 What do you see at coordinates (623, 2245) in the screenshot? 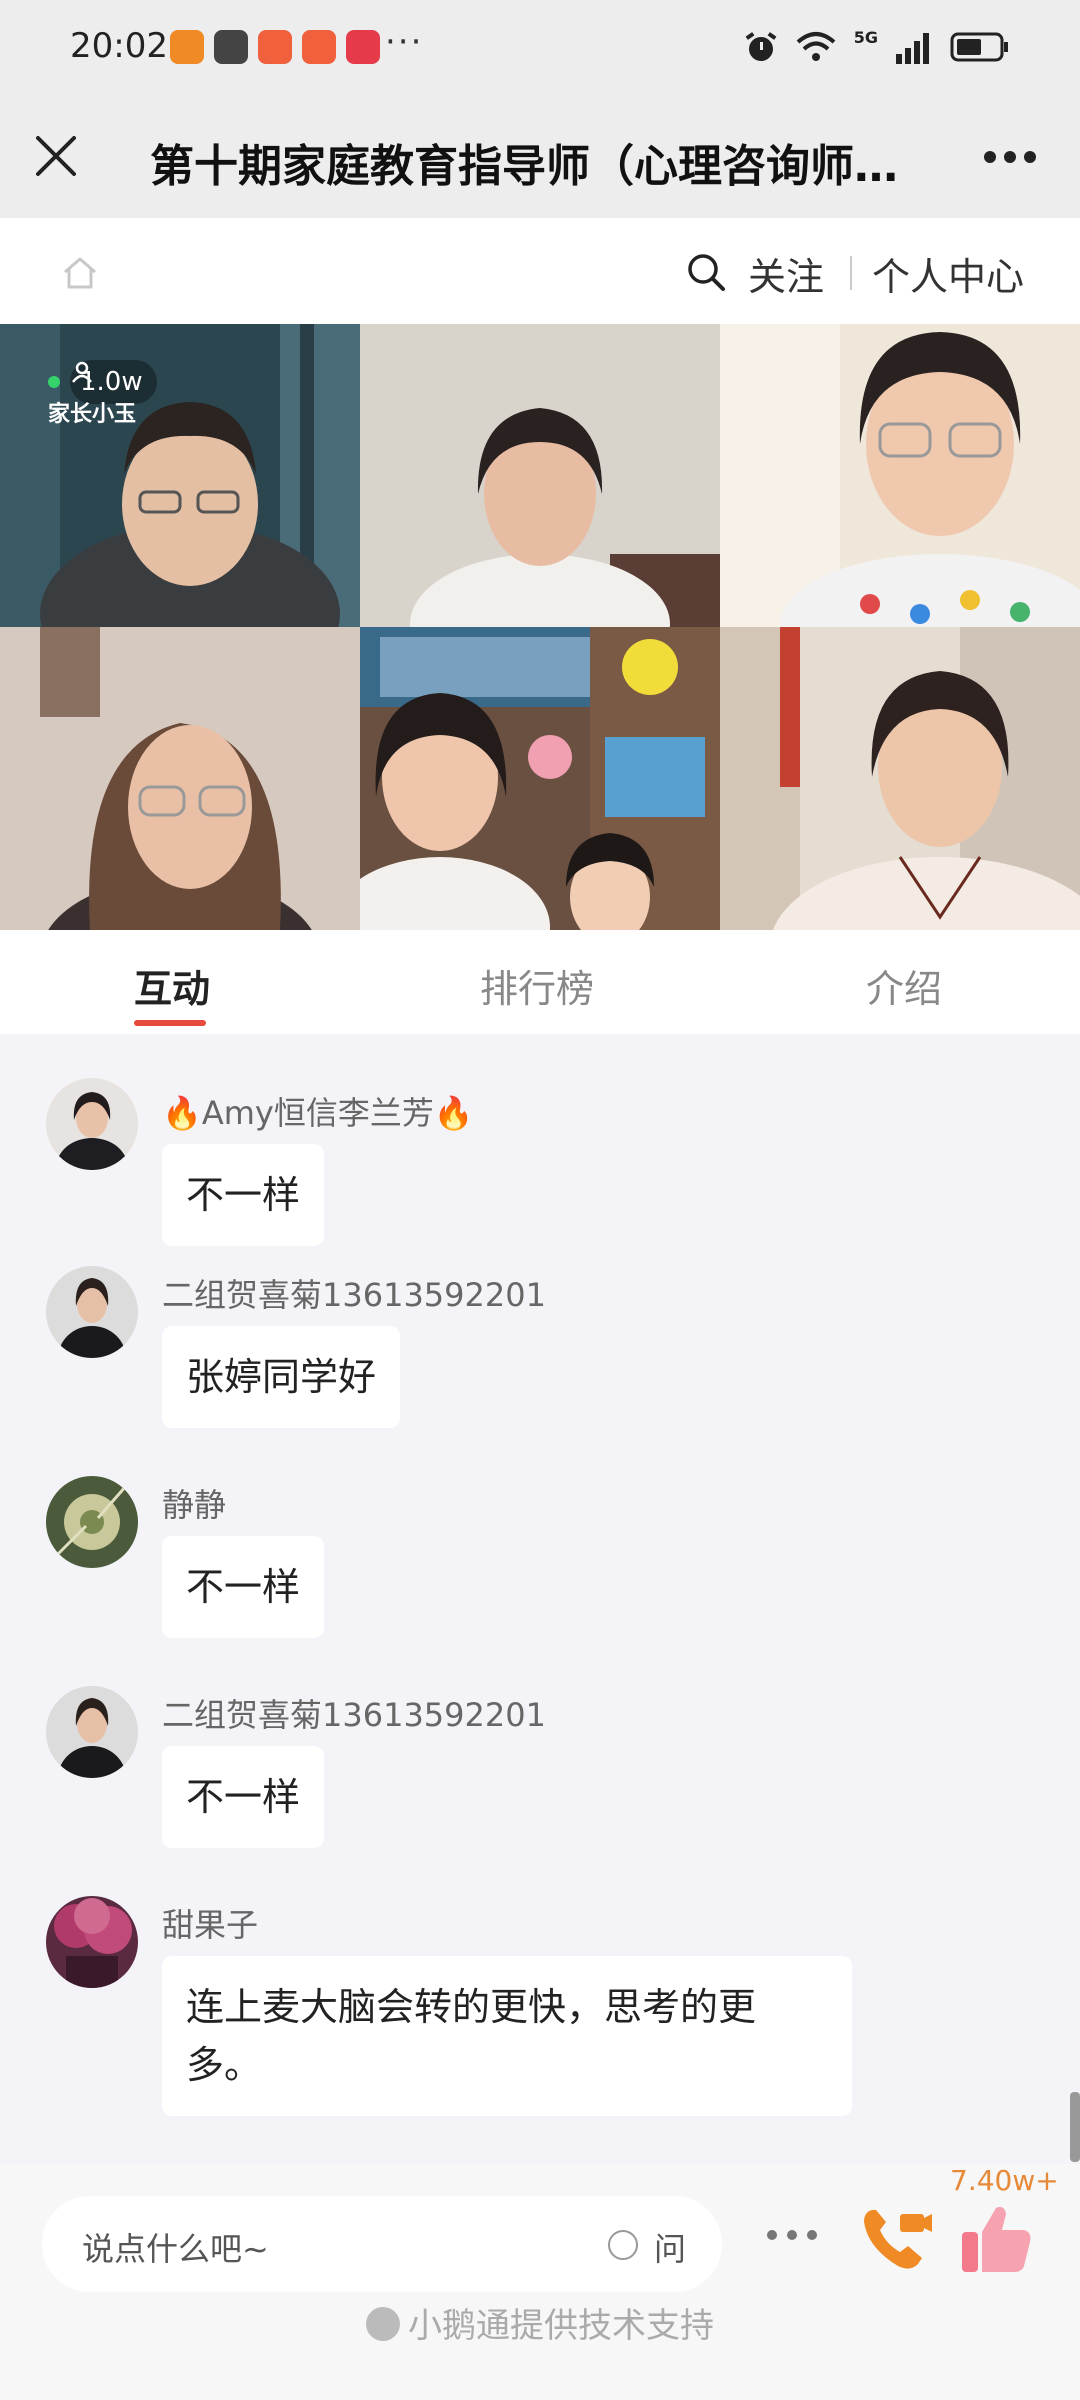
I see `ask-question-radio` at bounding box center [623, 2245].